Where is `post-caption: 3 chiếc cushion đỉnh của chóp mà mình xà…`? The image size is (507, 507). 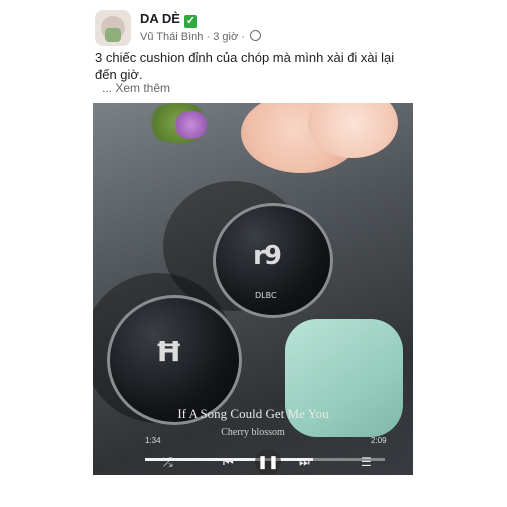
post-caption: 3 chiếc cushion đỉnh của chóp mà mình xà… is located at coordinates (245, 66).